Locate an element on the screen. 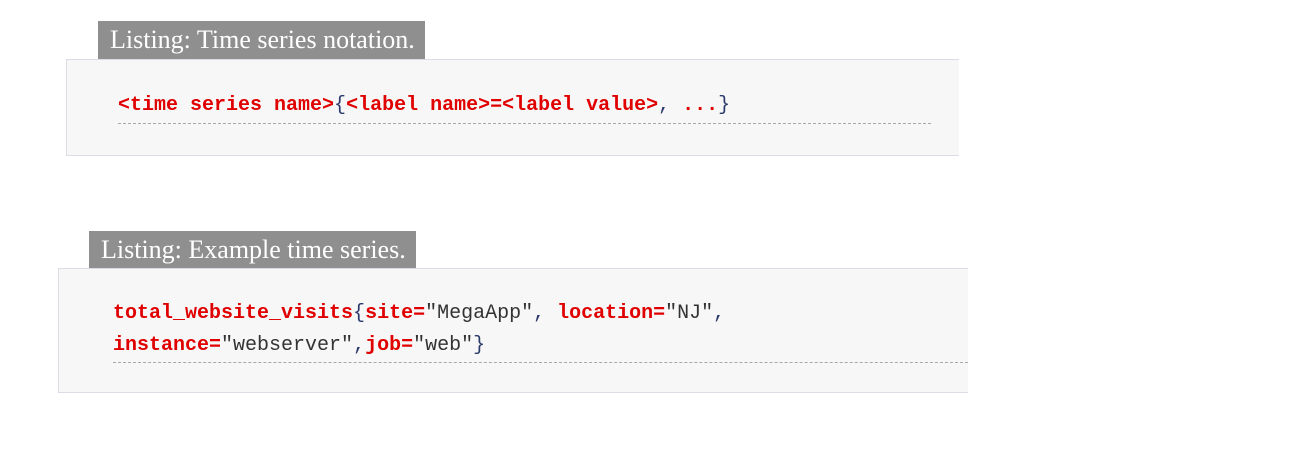 The height and width of the screenshot is (476, 1312). label-key-location: location= is located at coordinates (611, 313).